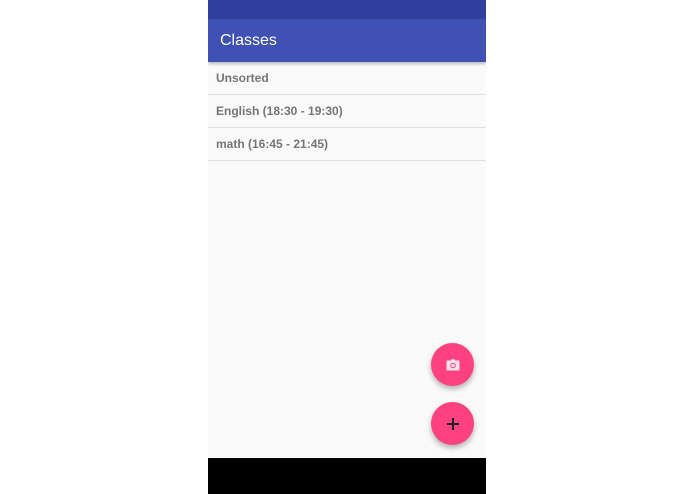  What do you see at coordinates (347, 78) in the screenshot?
I see `list-item-unsorted: Unsorted` at bounding box center [347, 78].